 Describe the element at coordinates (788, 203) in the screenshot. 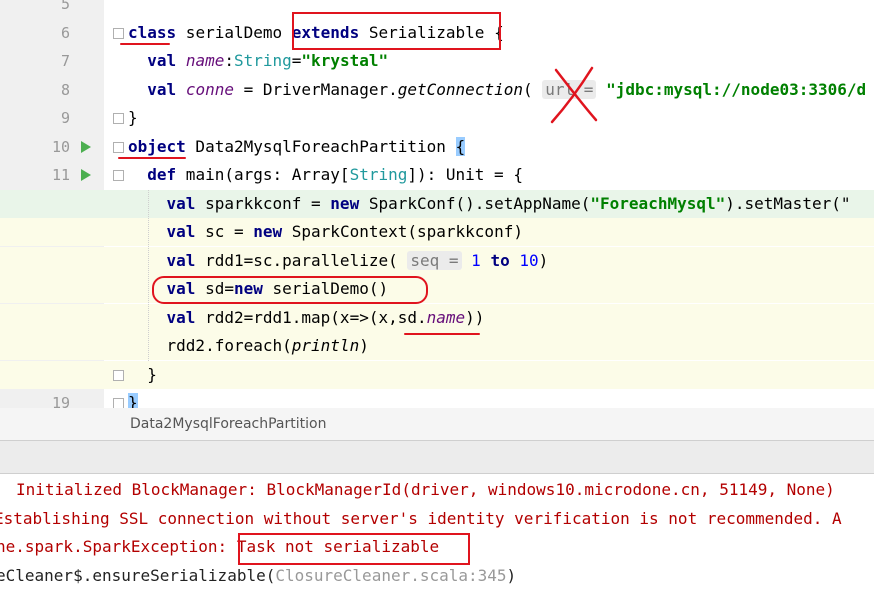

I see `code-token: ).setMaster("` at that location.